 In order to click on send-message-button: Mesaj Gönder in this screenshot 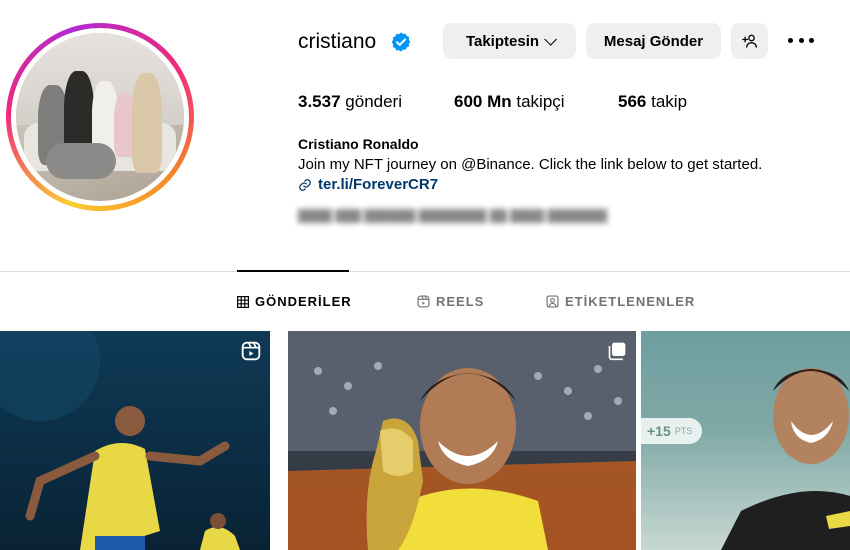, I will do `click(653, 41)`.